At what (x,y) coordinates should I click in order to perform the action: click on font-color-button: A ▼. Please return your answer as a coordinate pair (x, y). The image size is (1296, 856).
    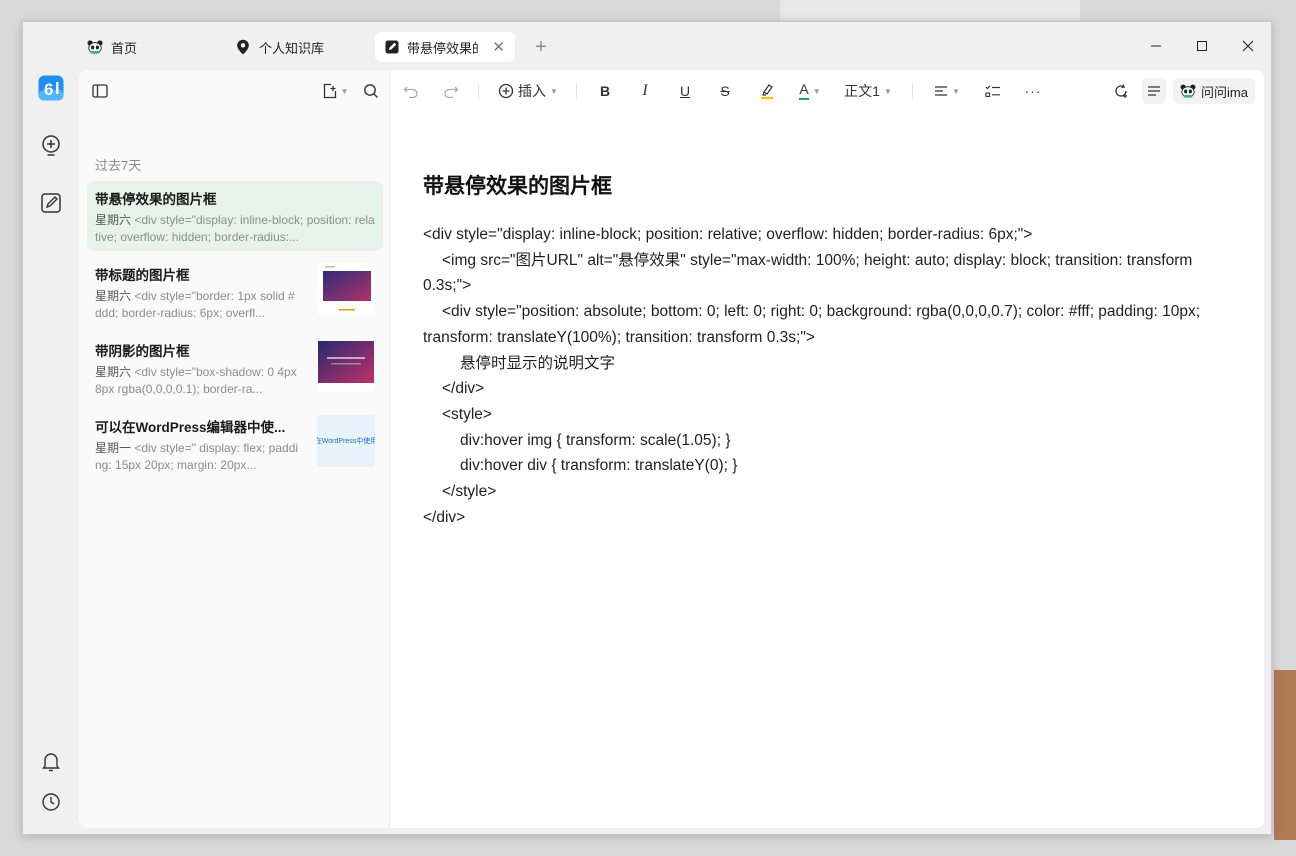
    Looking at the image, I should click on (810, 91).